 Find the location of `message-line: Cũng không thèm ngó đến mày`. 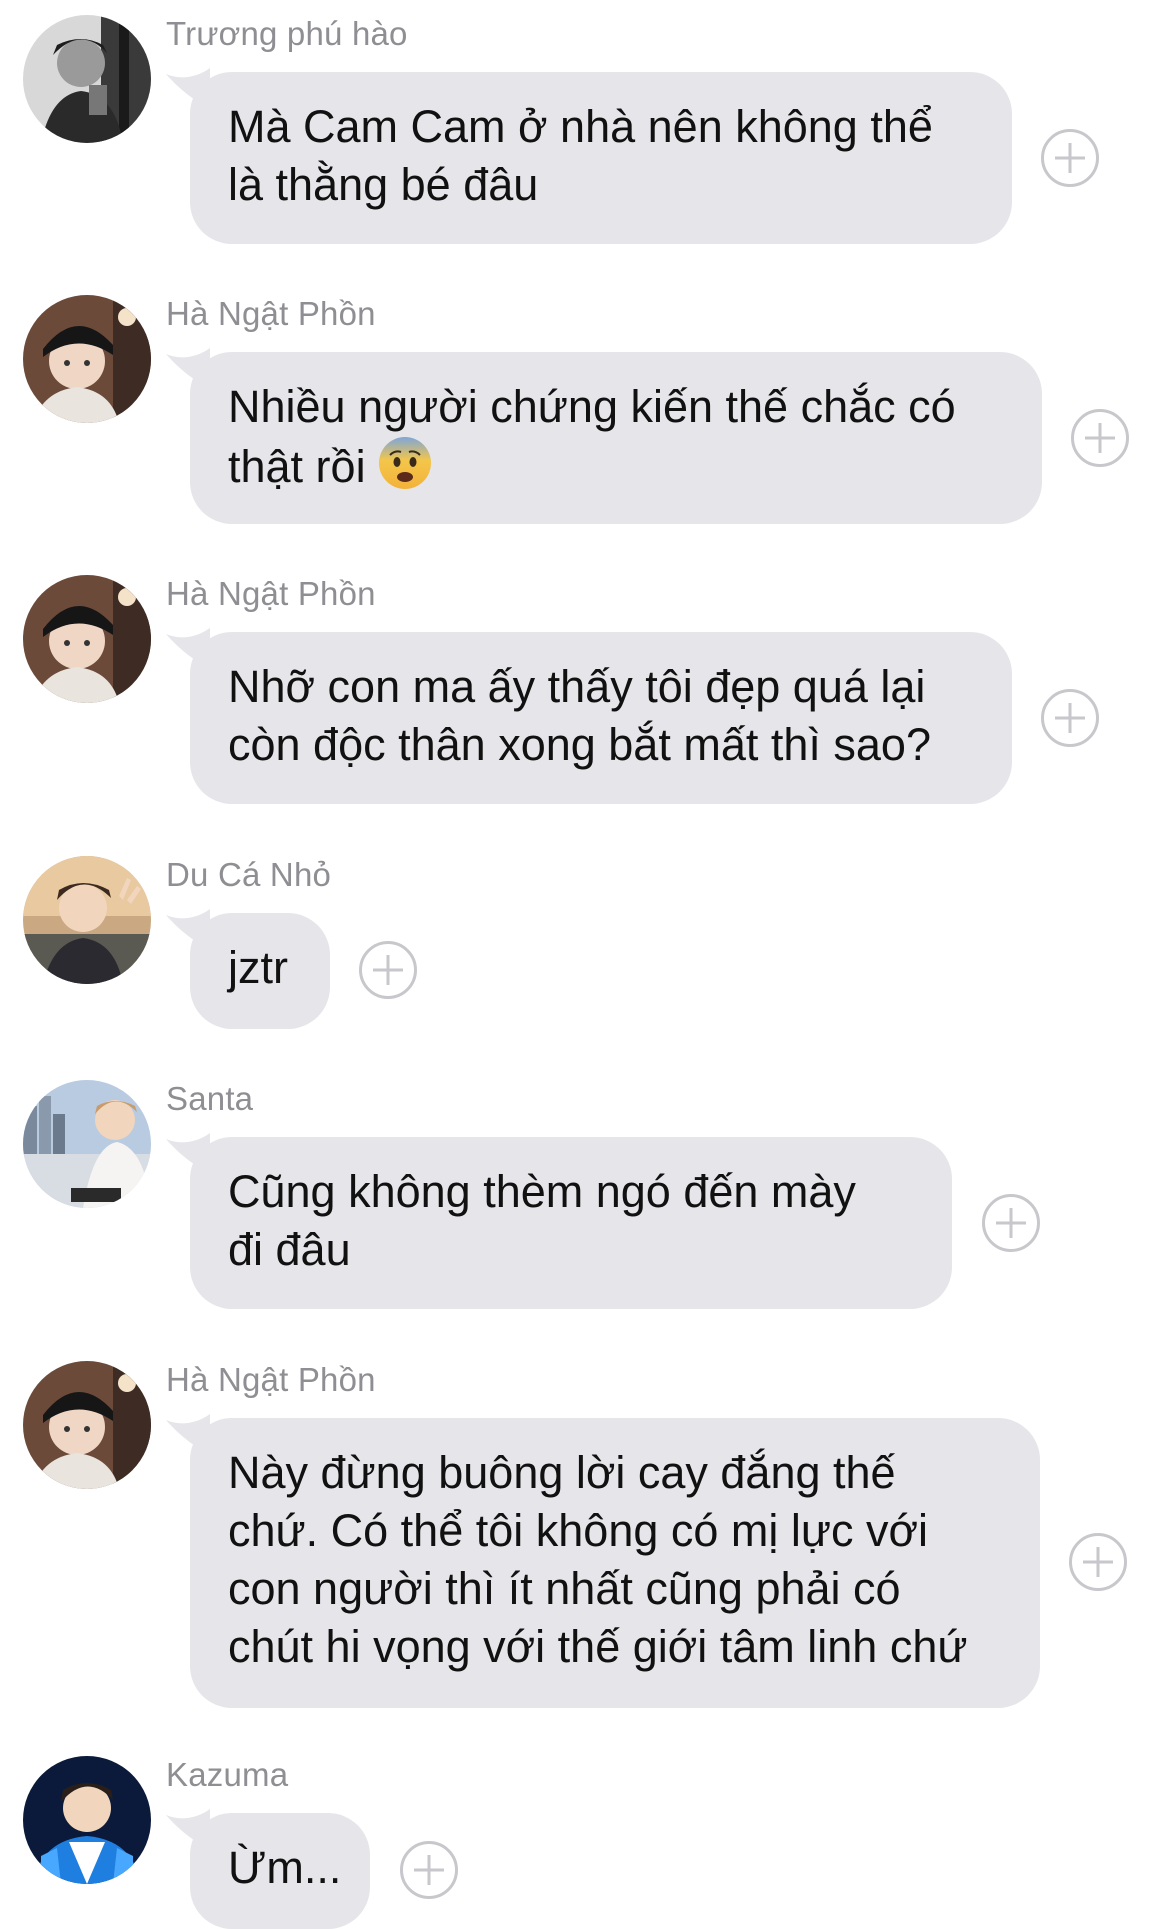

message-line: Cũng không thèm ngó đến mày is located at coordinates (542, 1191).